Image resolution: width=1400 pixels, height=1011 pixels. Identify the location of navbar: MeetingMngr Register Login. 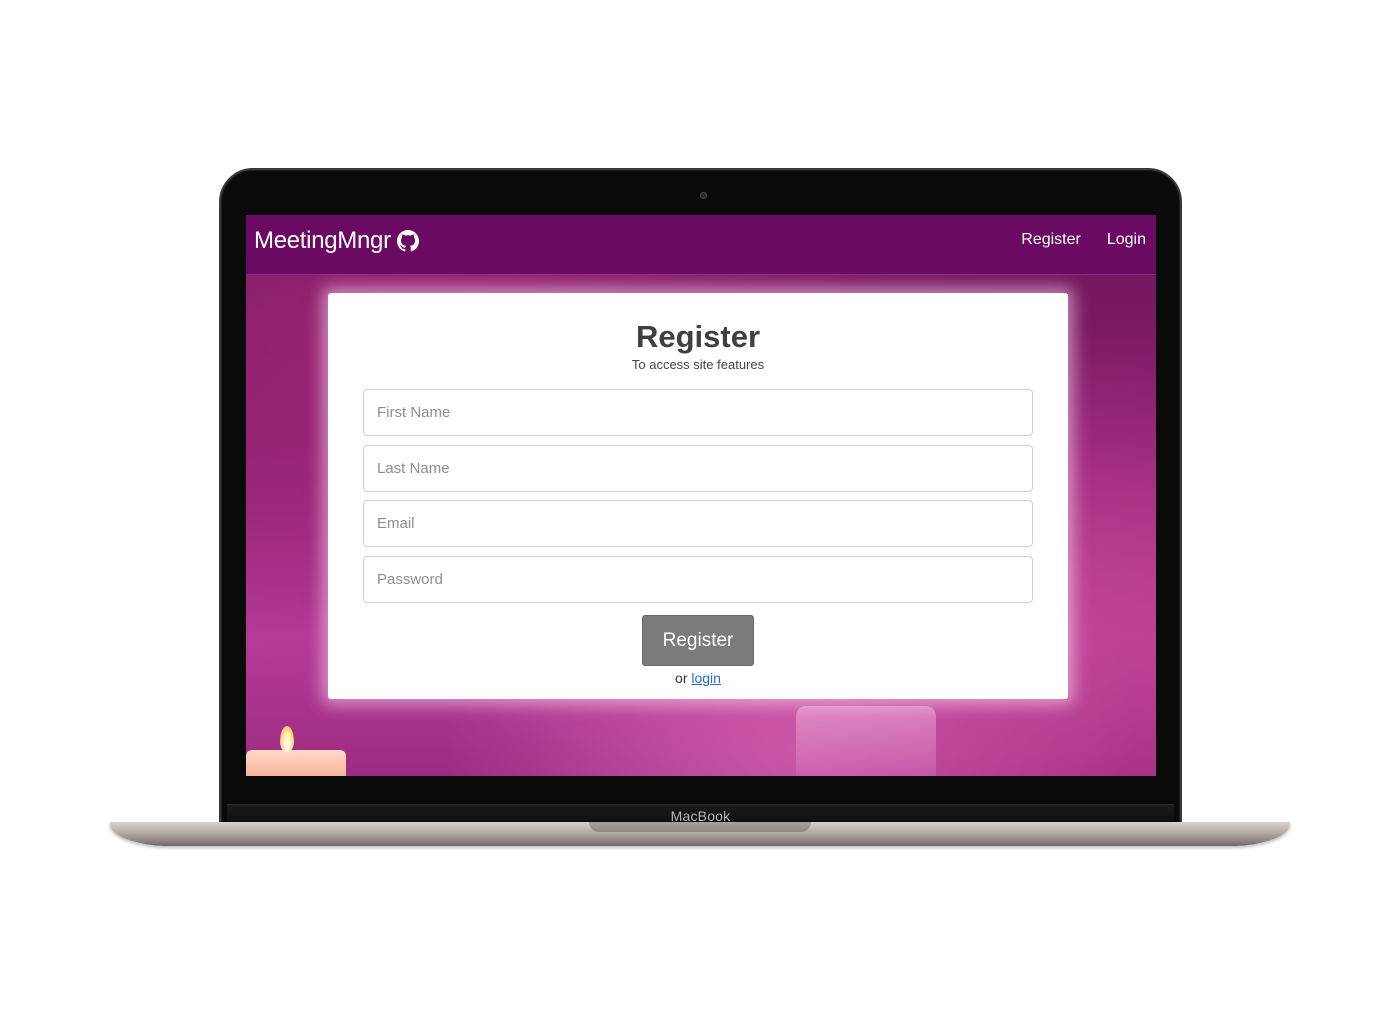
(701, 245).